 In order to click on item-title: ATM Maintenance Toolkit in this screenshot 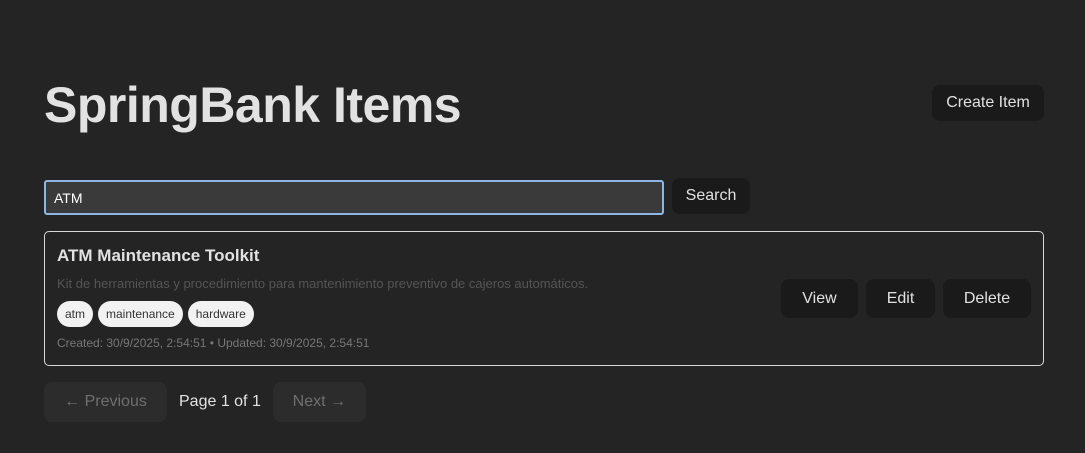, I will do `click(158, 255)`.